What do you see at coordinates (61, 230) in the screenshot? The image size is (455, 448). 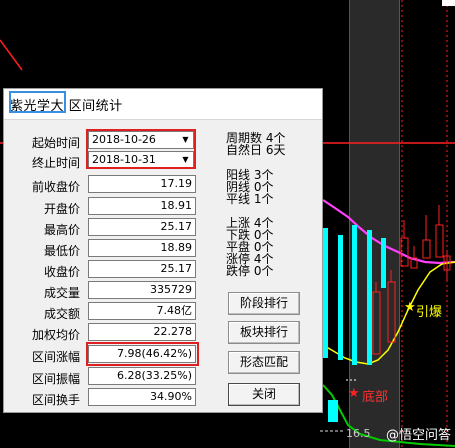 I see `field-label: 最高价` at bounding box center [61, 230].